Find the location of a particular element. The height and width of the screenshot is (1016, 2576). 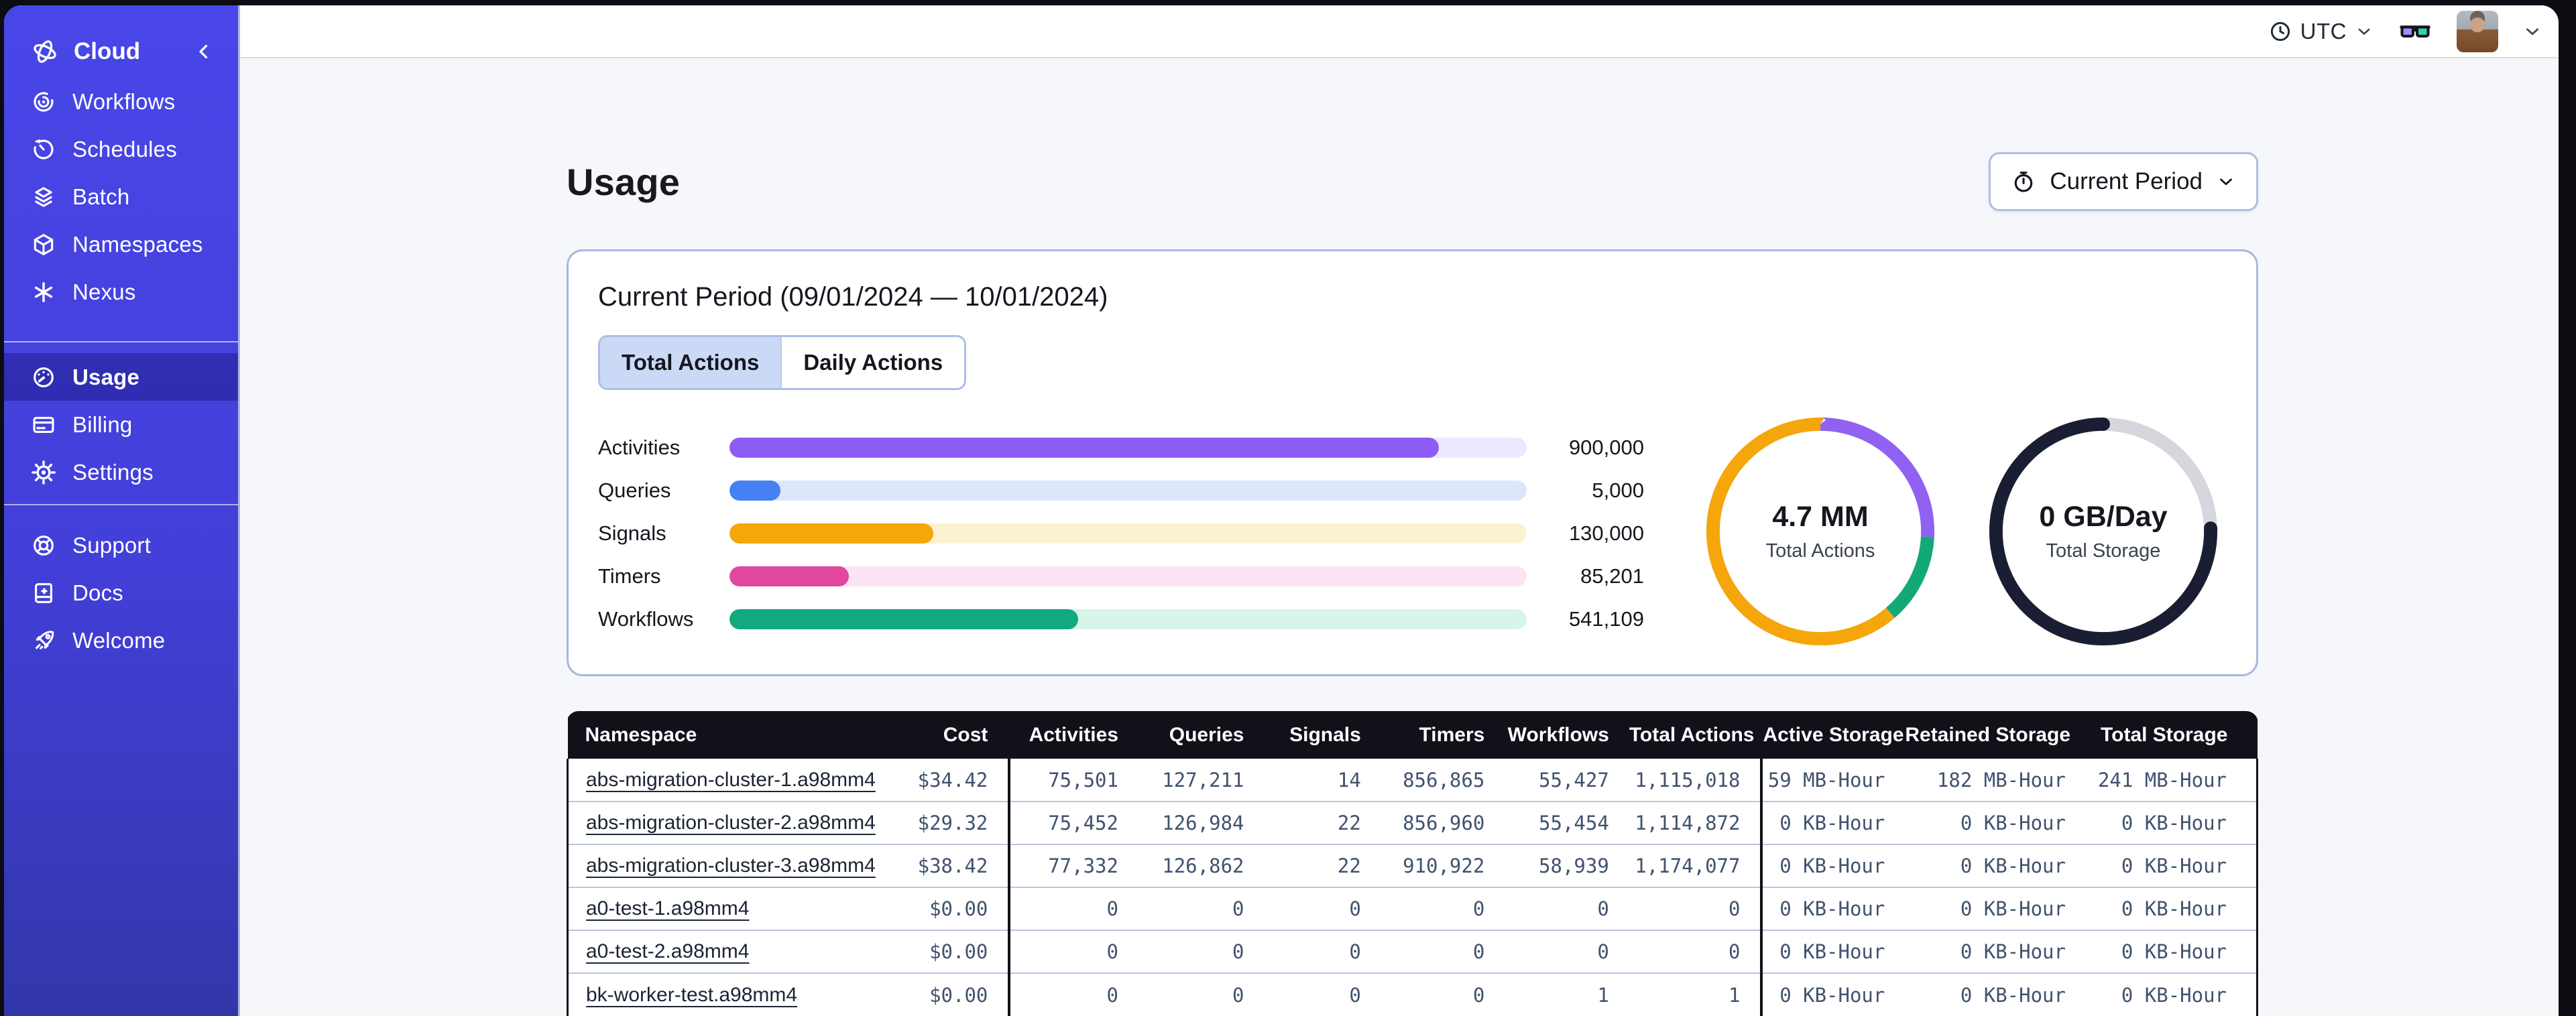

sidebar-item-settings: Settings is located at coordinates (121, 472).